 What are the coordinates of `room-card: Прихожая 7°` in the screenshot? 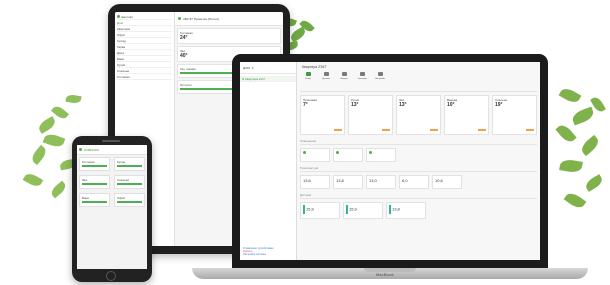 It's located at (322, 115).